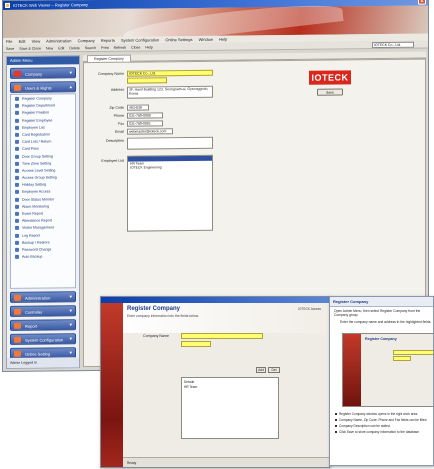  Describe the element at coordinates (90, 48) in the screenshot. I see `toolbar-search-button: Search` at that location.